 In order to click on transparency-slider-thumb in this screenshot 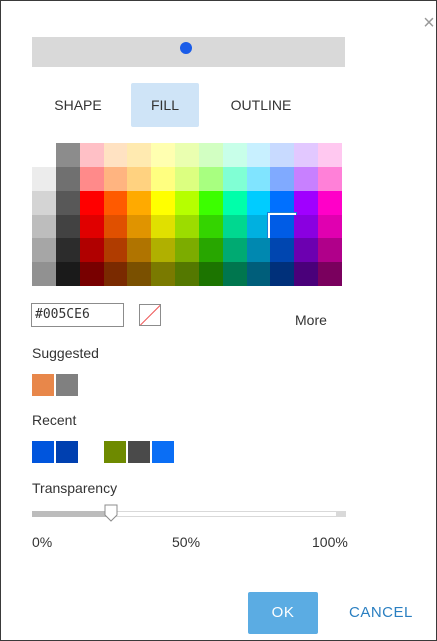, I will do `click(111, 513)`.